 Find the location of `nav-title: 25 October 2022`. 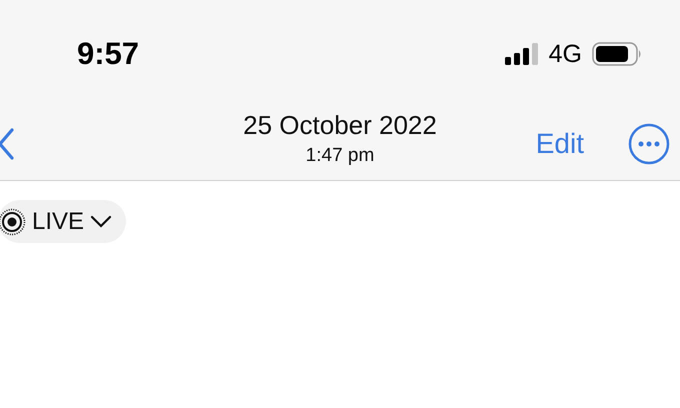

nav-title: 25 October 2022 is located at coordinates (340, 125).